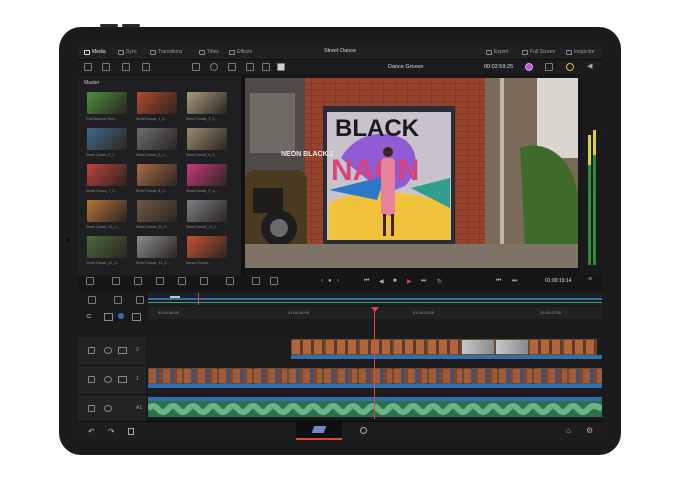 This screenshot has height=481, width=681. Describe the element at coordinates (366, 281) in the screenshot. I see `go-to-start-icon: ⏮` at that location.